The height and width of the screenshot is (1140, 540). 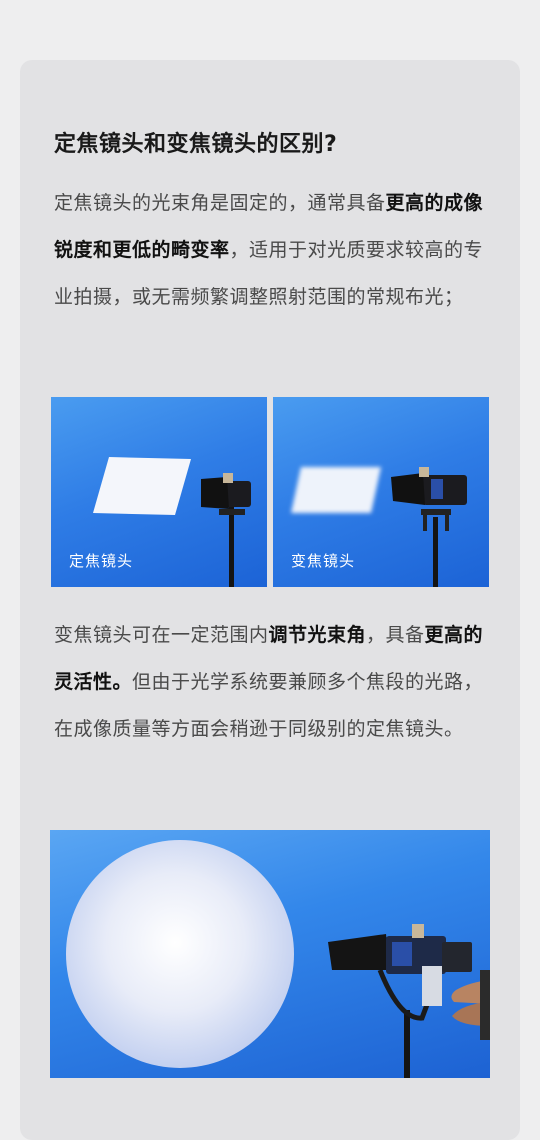 I want to click on zoom-lens-caption: 变焦镜头, so click(x=323, y=561).